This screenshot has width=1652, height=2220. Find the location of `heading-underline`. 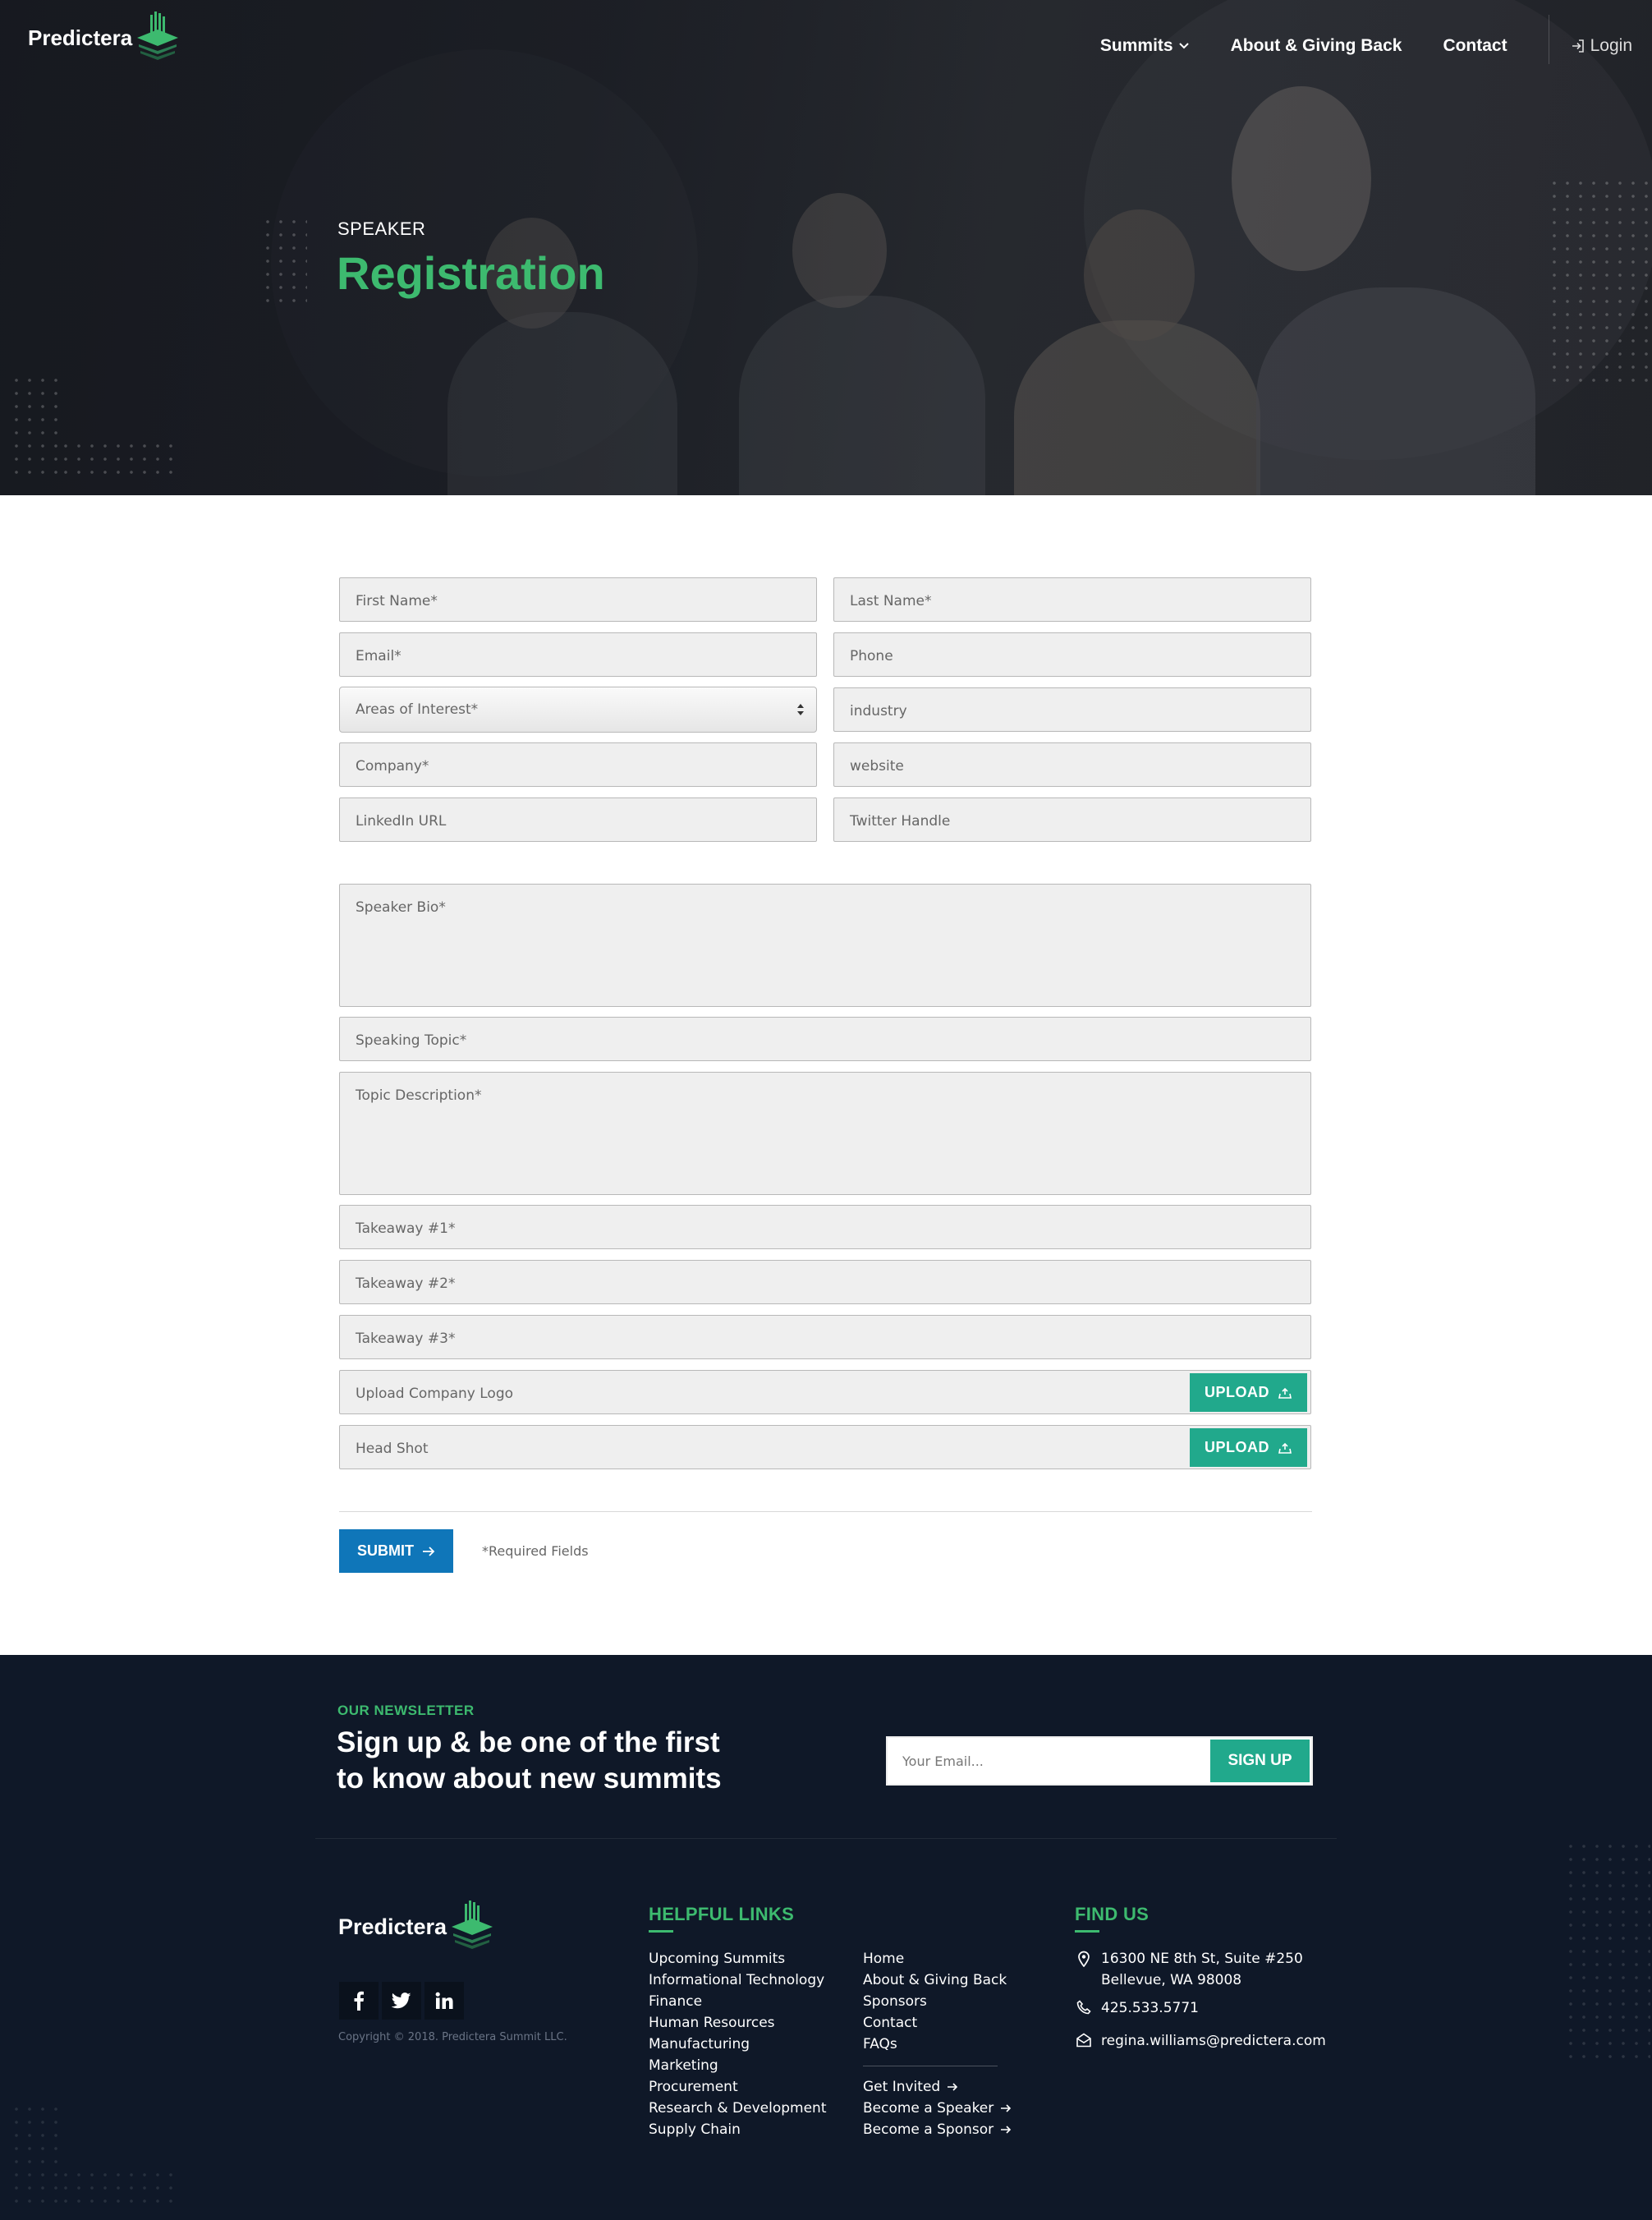

heading-underline is located at coordinates (661, 1932).